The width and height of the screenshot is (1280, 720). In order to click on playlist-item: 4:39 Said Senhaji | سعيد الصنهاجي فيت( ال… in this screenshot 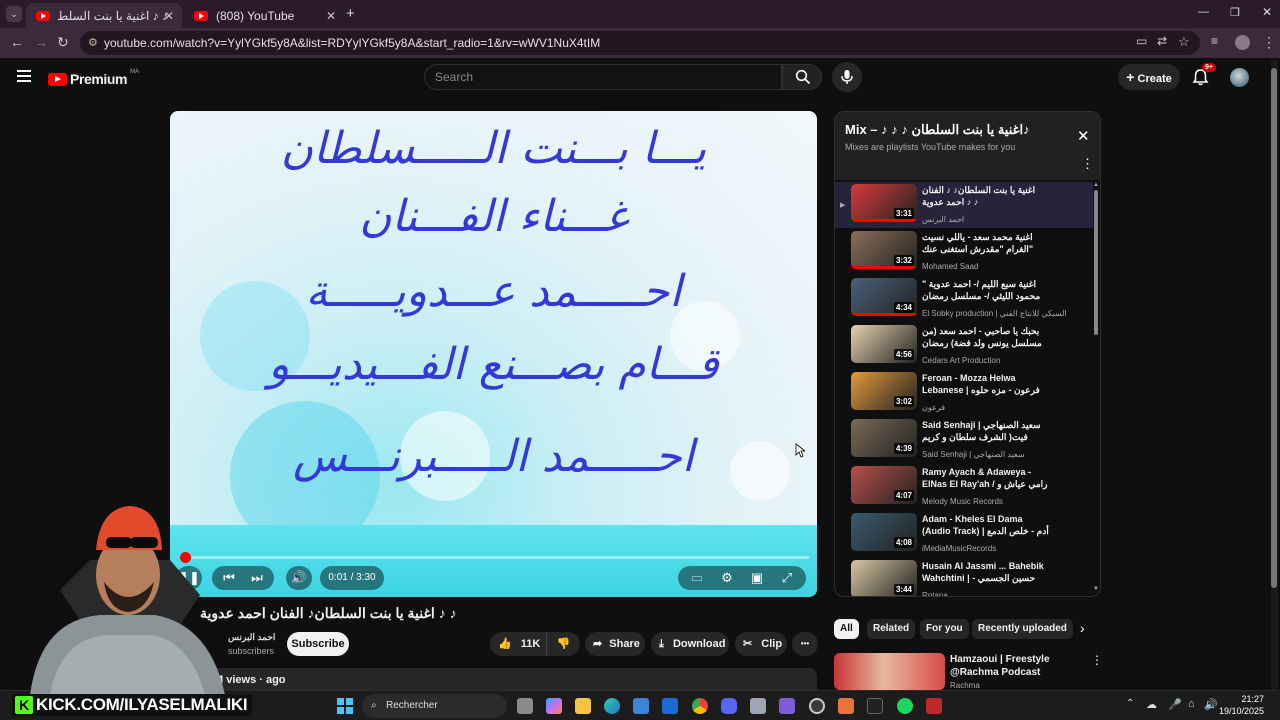, I will do `click(964, 440)`.